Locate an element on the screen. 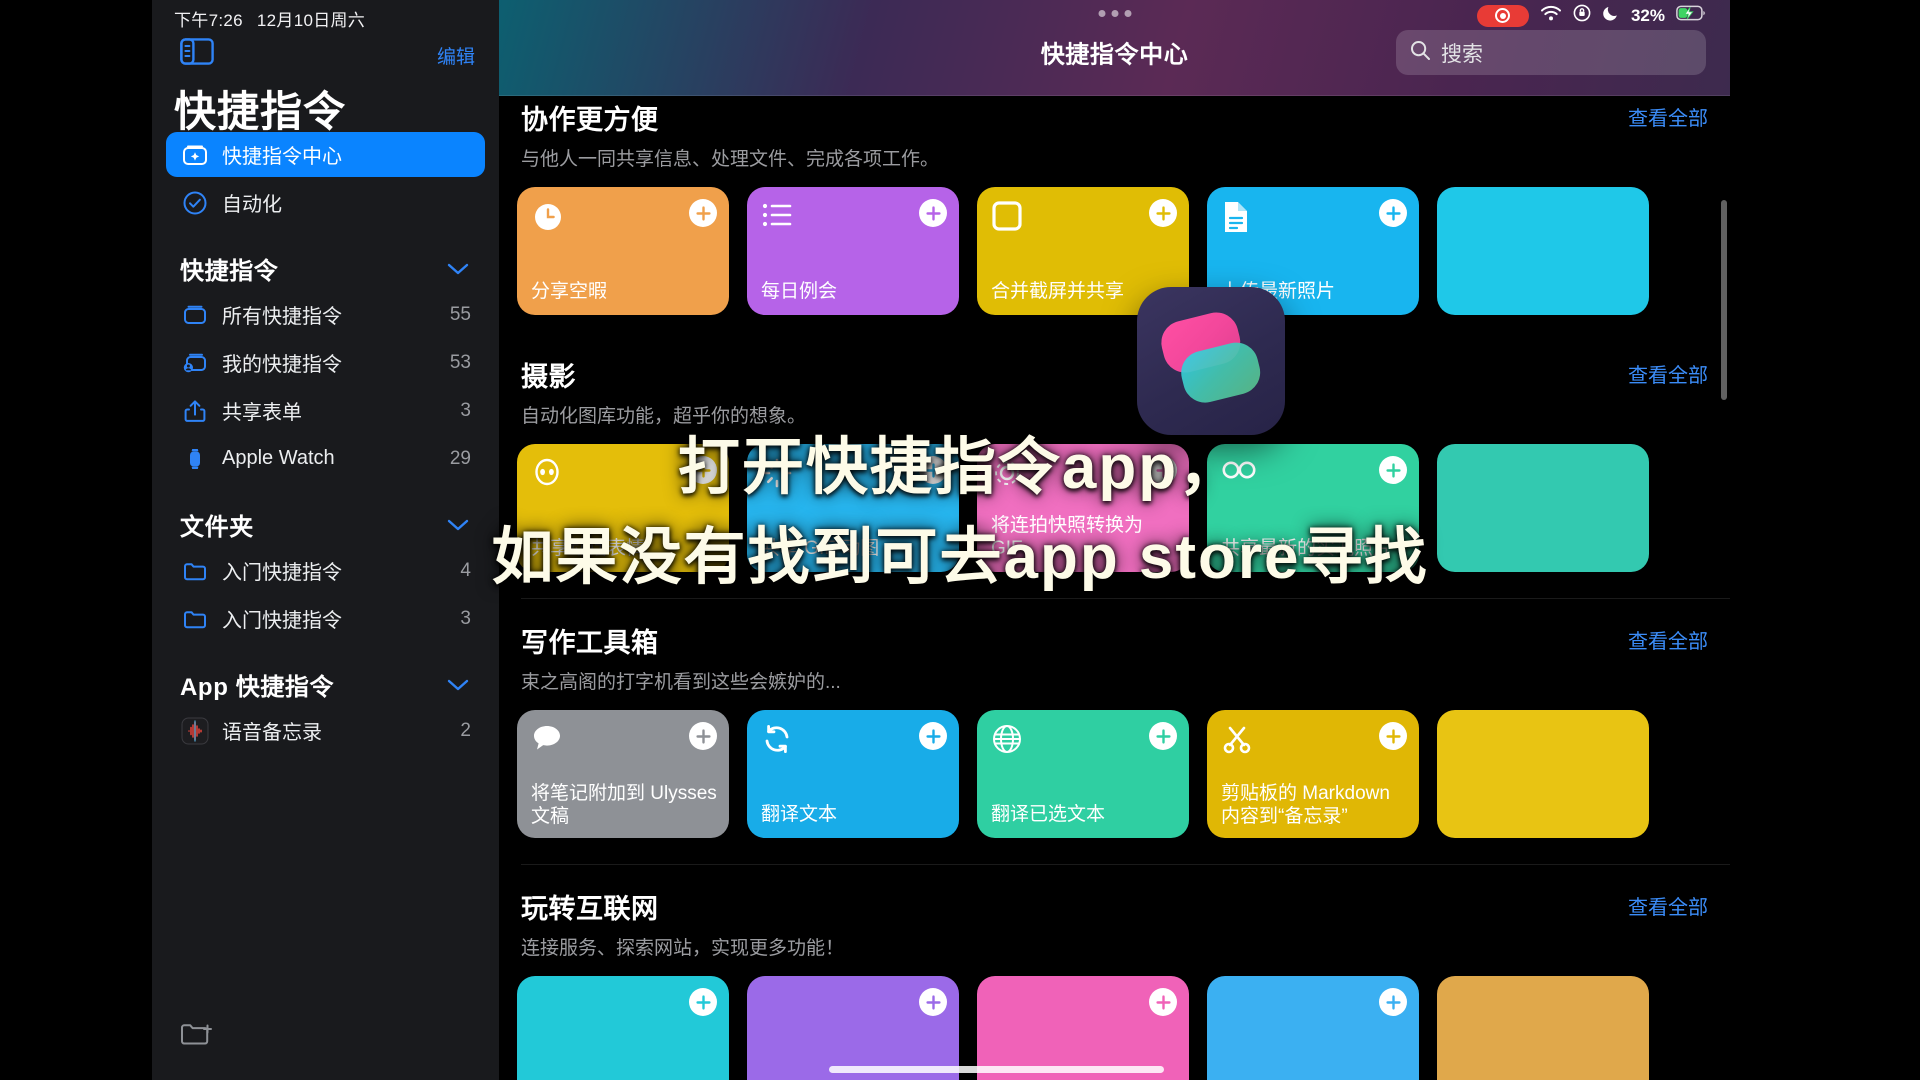  search-icon is located at coordinates (1420, 53).